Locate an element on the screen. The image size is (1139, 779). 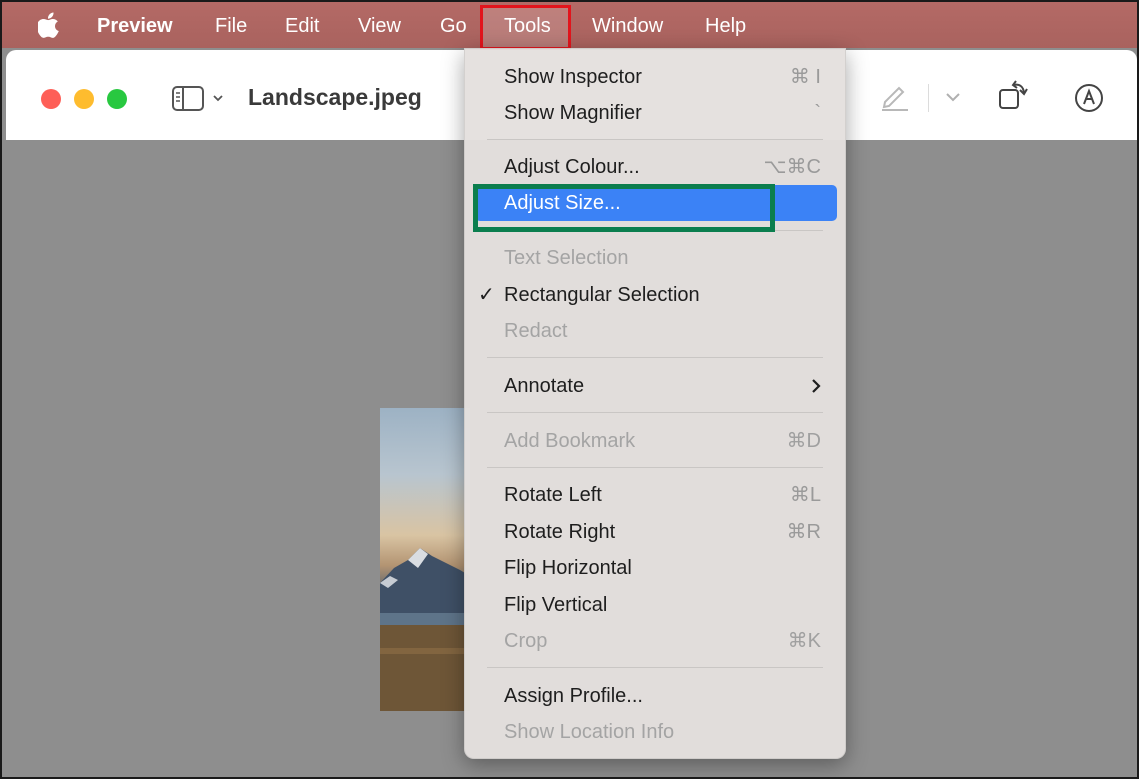
menu-item-shortcut: ` is located at coordinates (817, 113).